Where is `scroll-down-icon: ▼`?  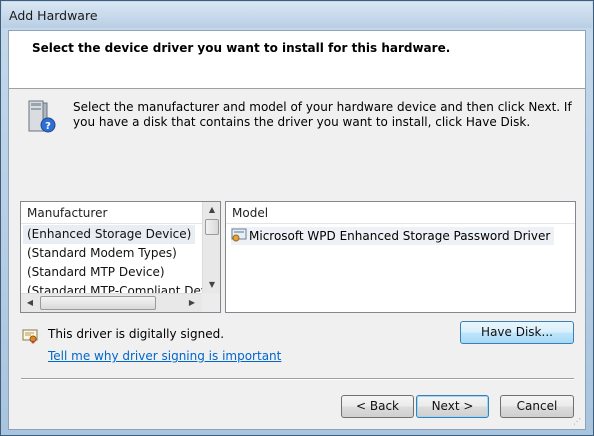 scroll-down-icon: ▼ is located at coordinates (212, 284).